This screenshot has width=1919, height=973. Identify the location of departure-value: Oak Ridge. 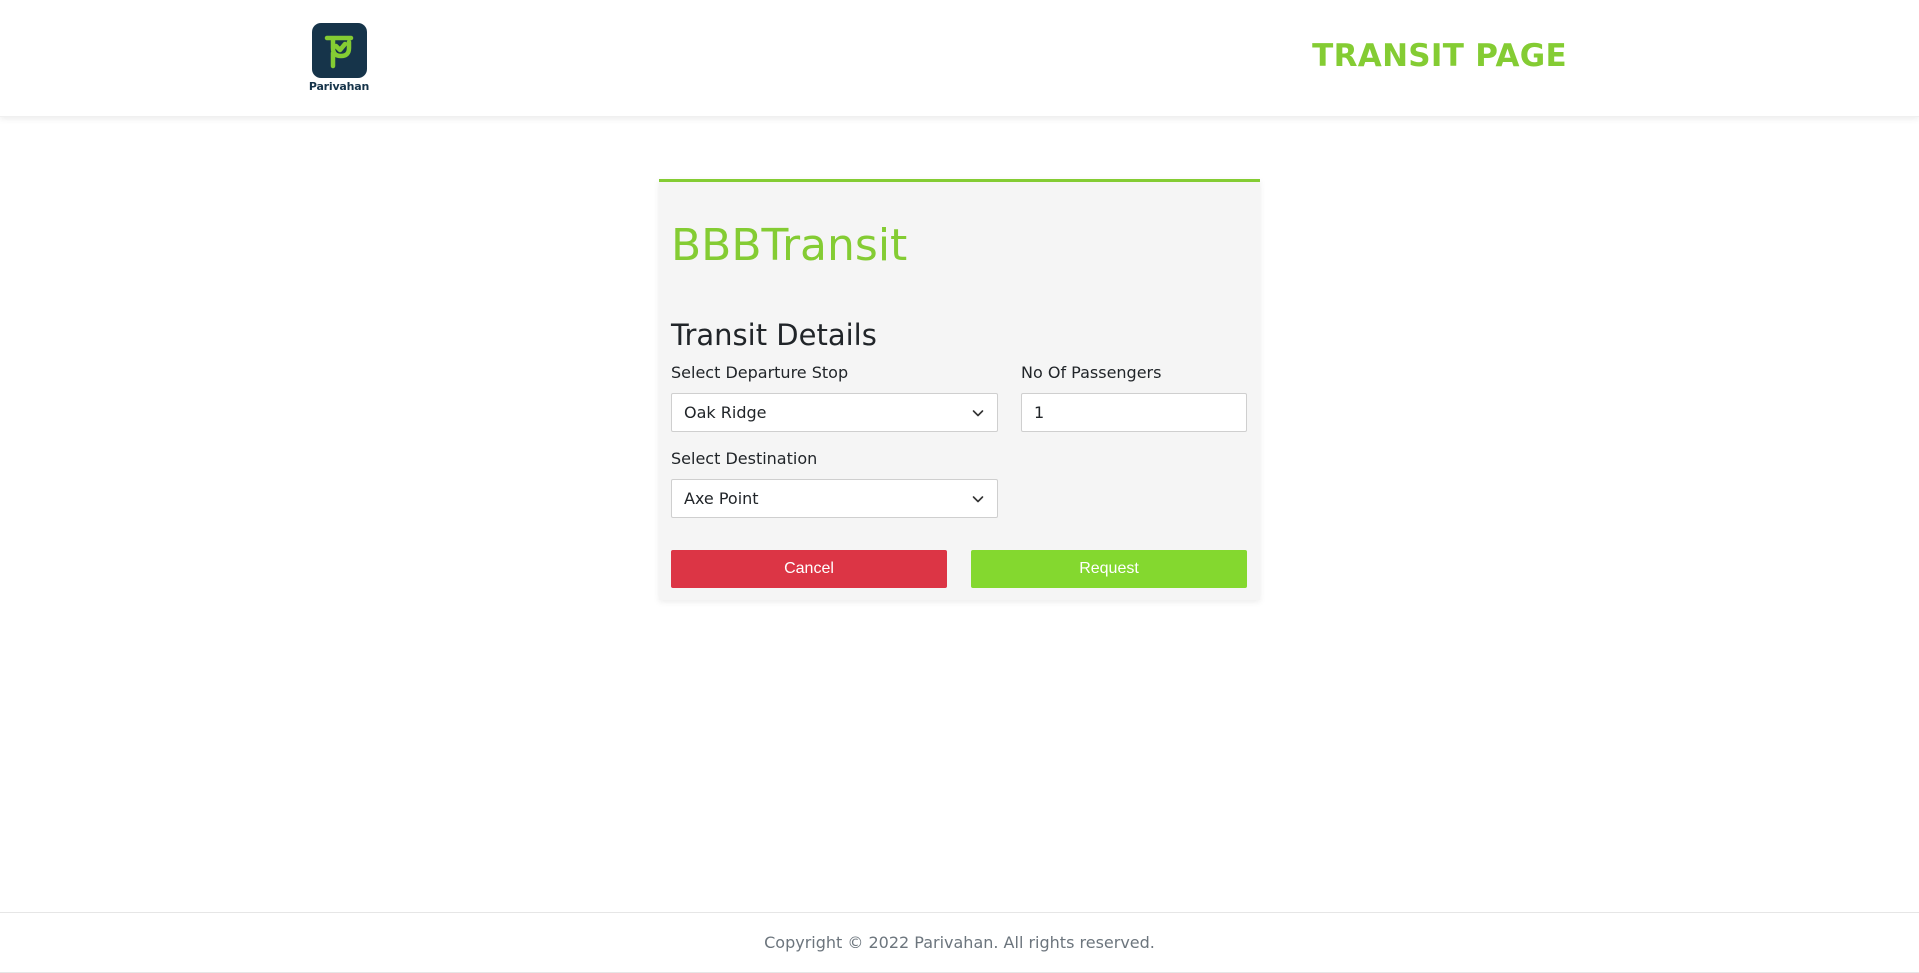
(725, 412).